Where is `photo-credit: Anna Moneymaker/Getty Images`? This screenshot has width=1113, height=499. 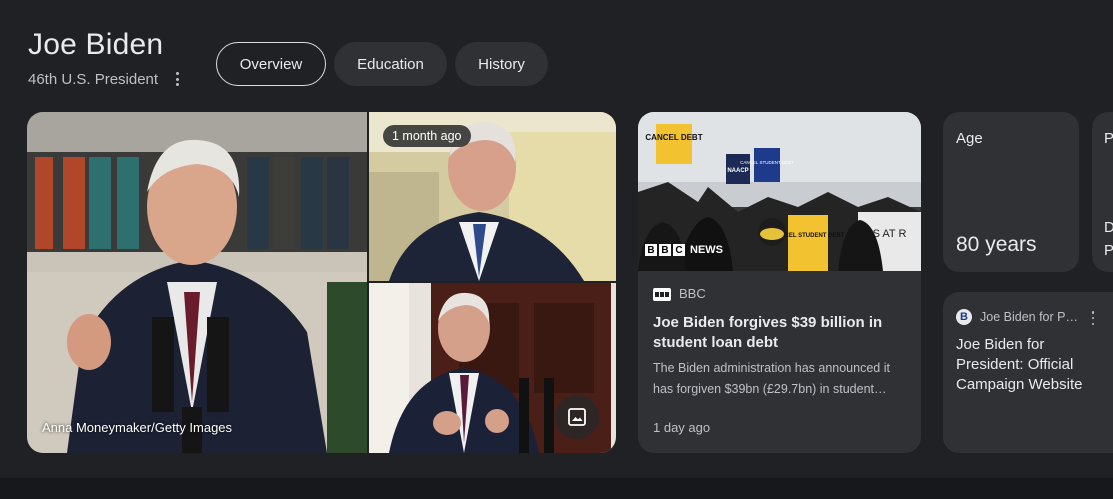 photo-credit: Anna Moneymaker/Getty Images is located at coordinates (137, 427).